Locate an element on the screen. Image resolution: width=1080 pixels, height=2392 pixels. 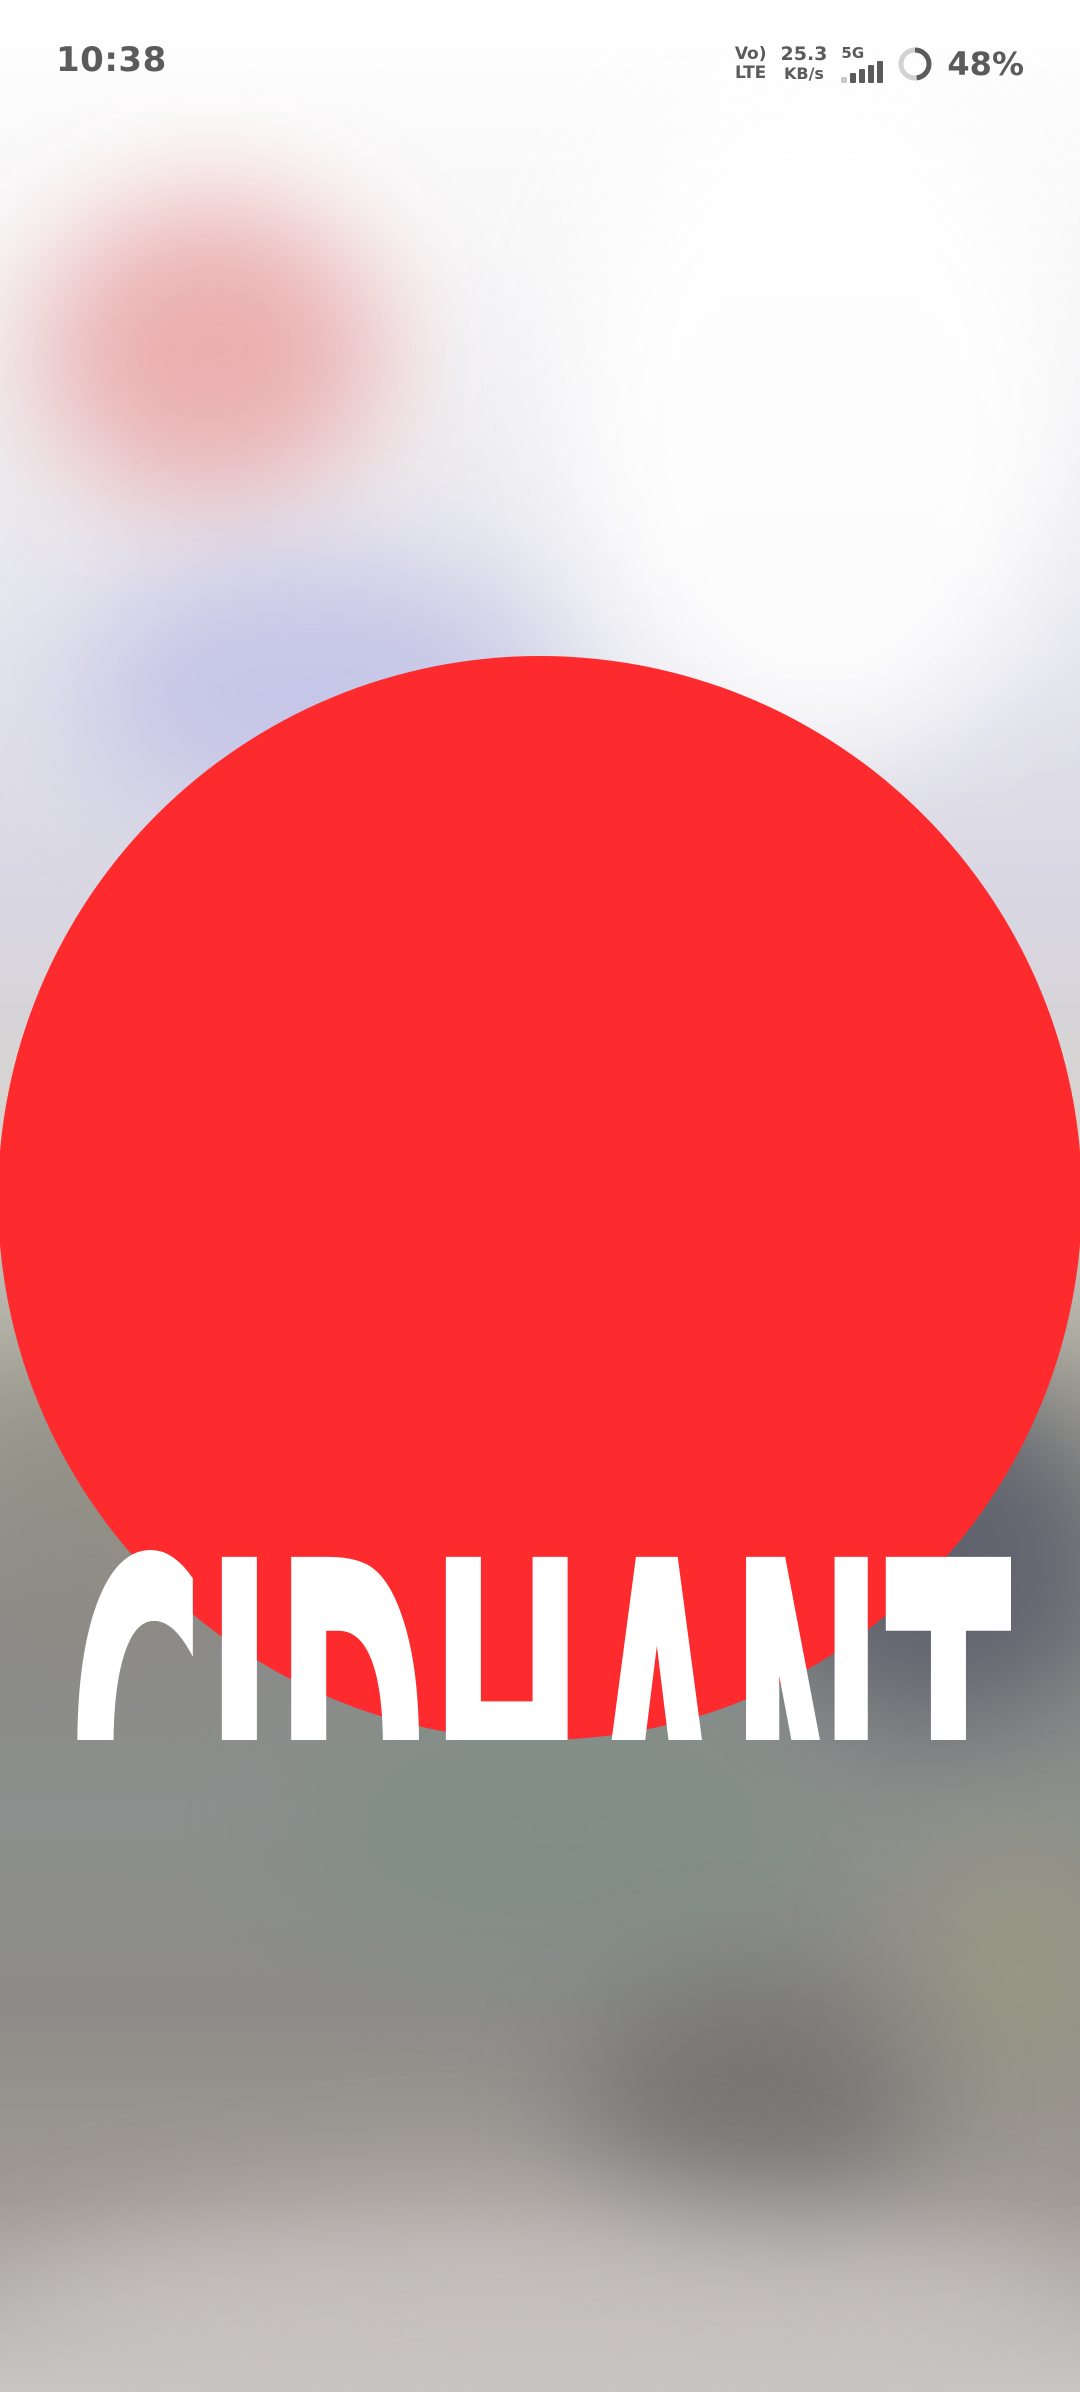
network-speed: 25.3 KB/s is located at coordinates (804, 63).